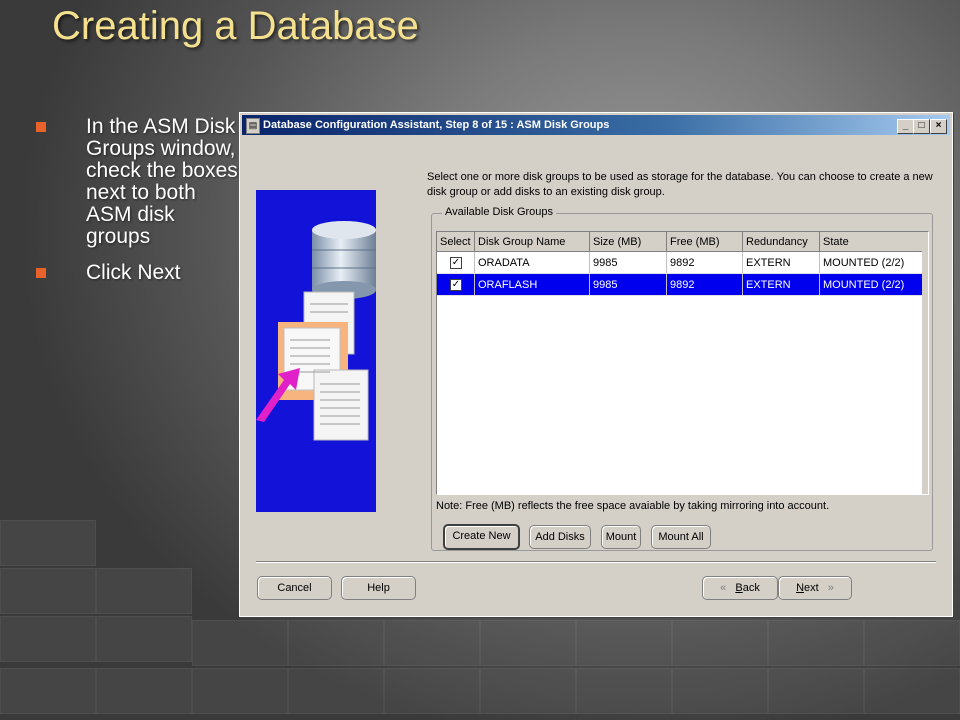  Describe the element at coordinates (481, 537) in the screenshot. I see `create-new-button: Create New` at that location.